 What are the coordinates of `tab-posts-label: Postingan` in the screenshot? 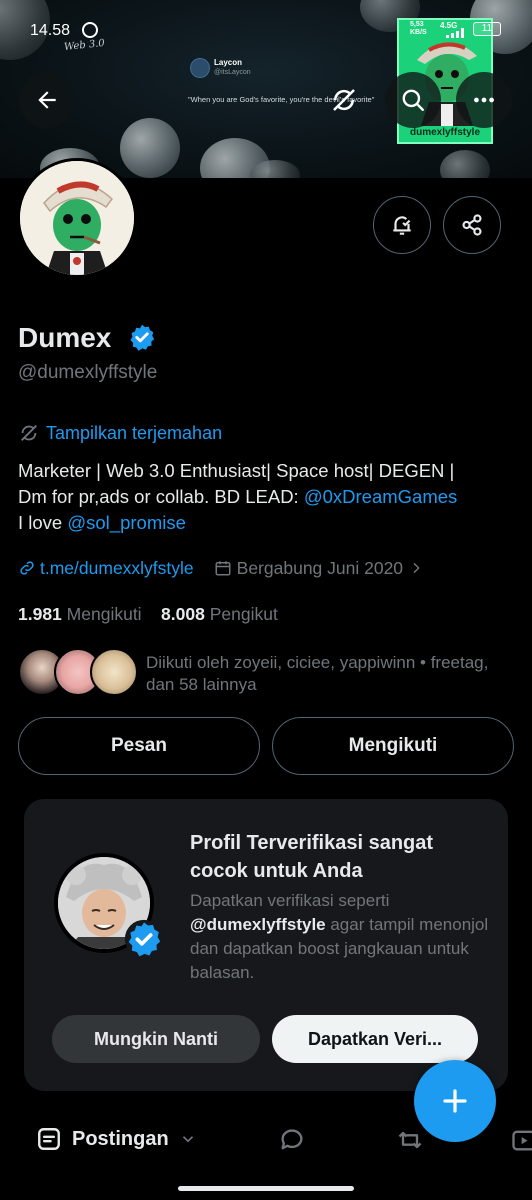 It's located at (120, 1138).